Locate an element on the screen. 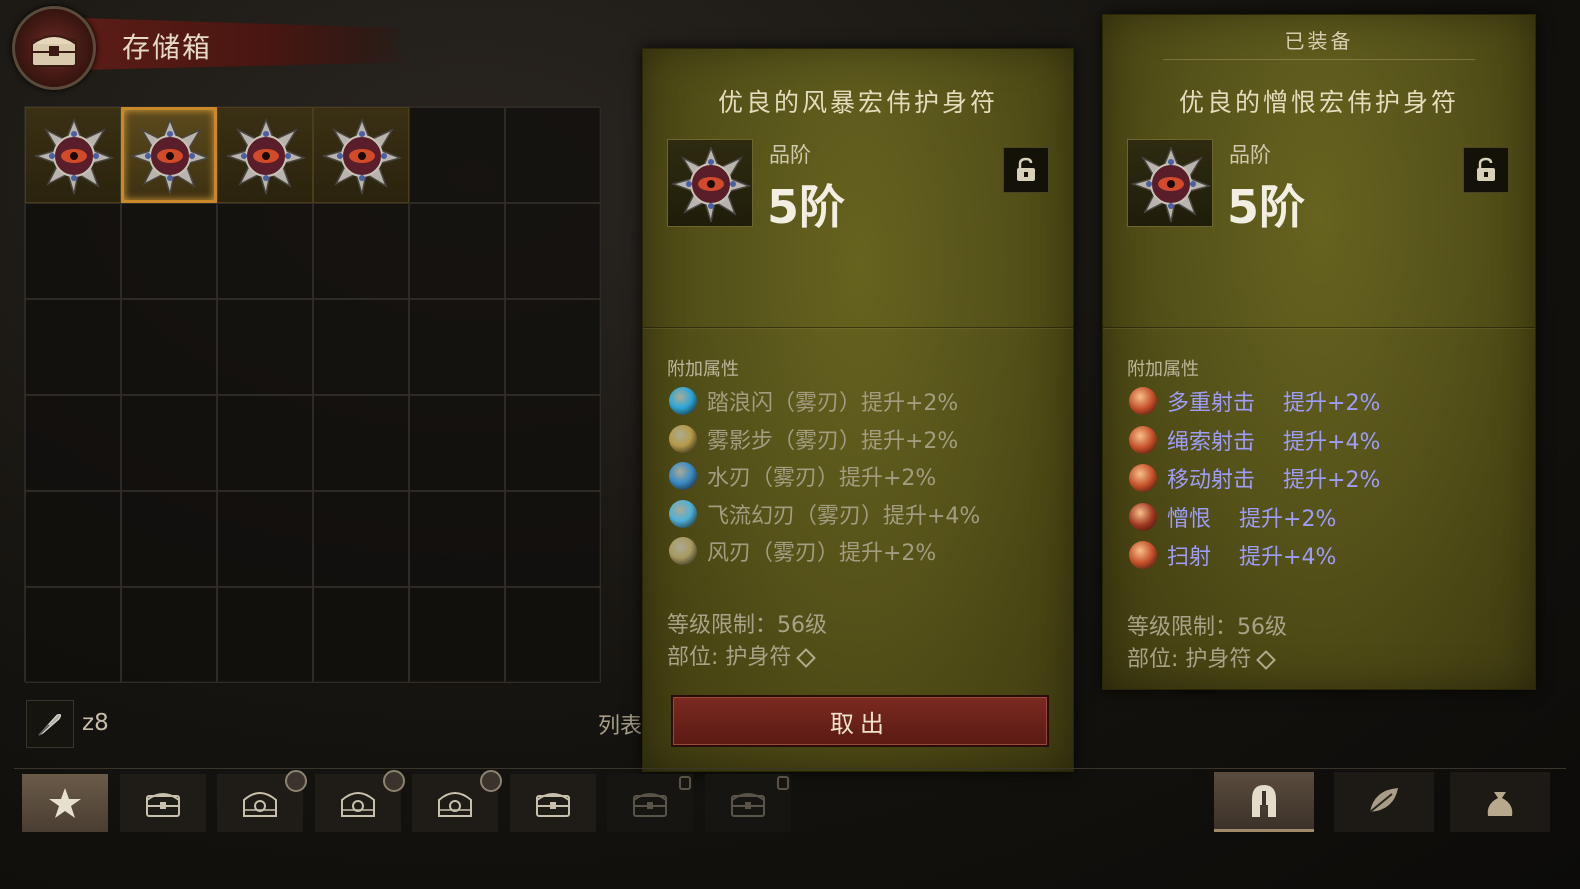 This screenshot has height=889, width=1580. inventory-tab-bag is located at coordinates (1500, 802).